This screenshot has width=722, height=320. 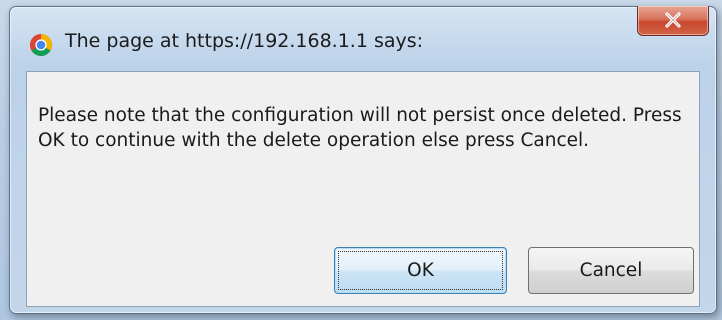 I want to click on close-button, so click(x=673, y=21).